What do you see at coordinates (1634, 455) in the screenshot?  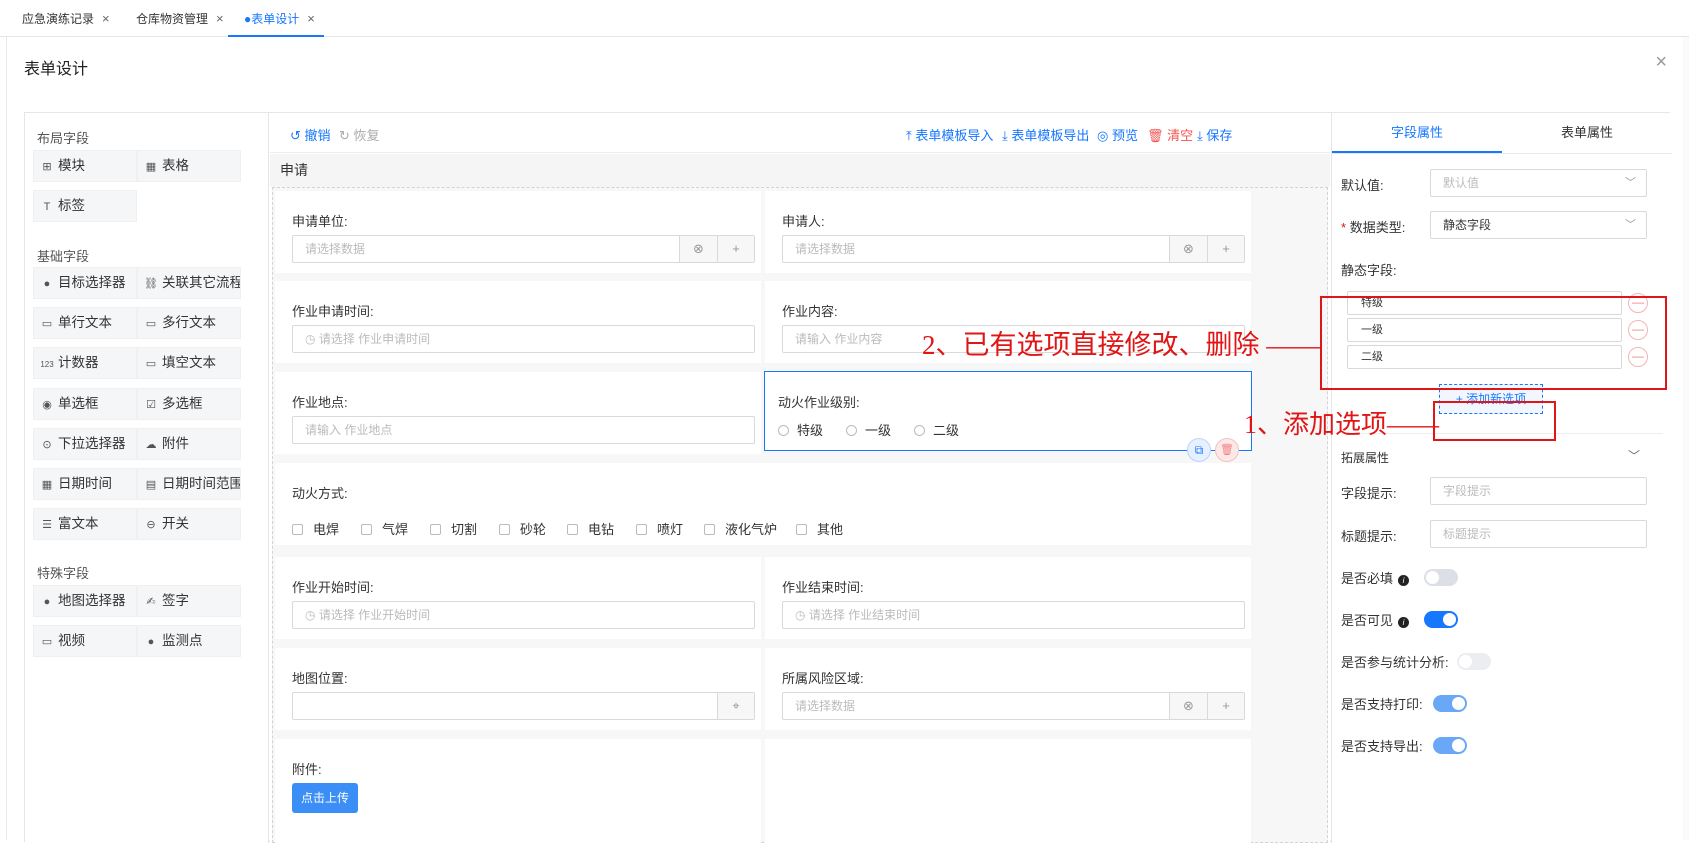 I see `chevron-down-icon: ﹀` at bounding box center [1634, 455].